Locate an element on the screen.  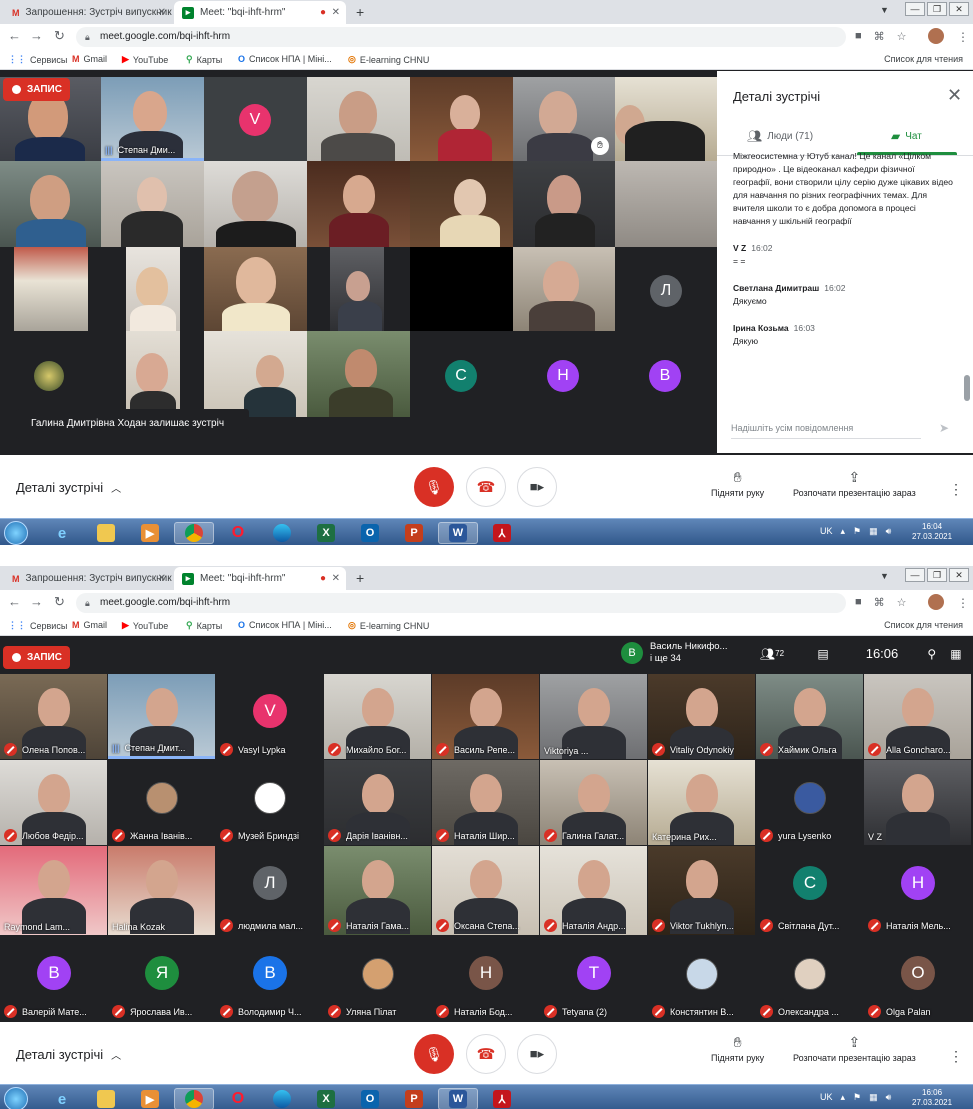
tab-meet: ▸ Meet: "bqi-ihft-hrm" ● ✕ is located at coordinates (260, 12).